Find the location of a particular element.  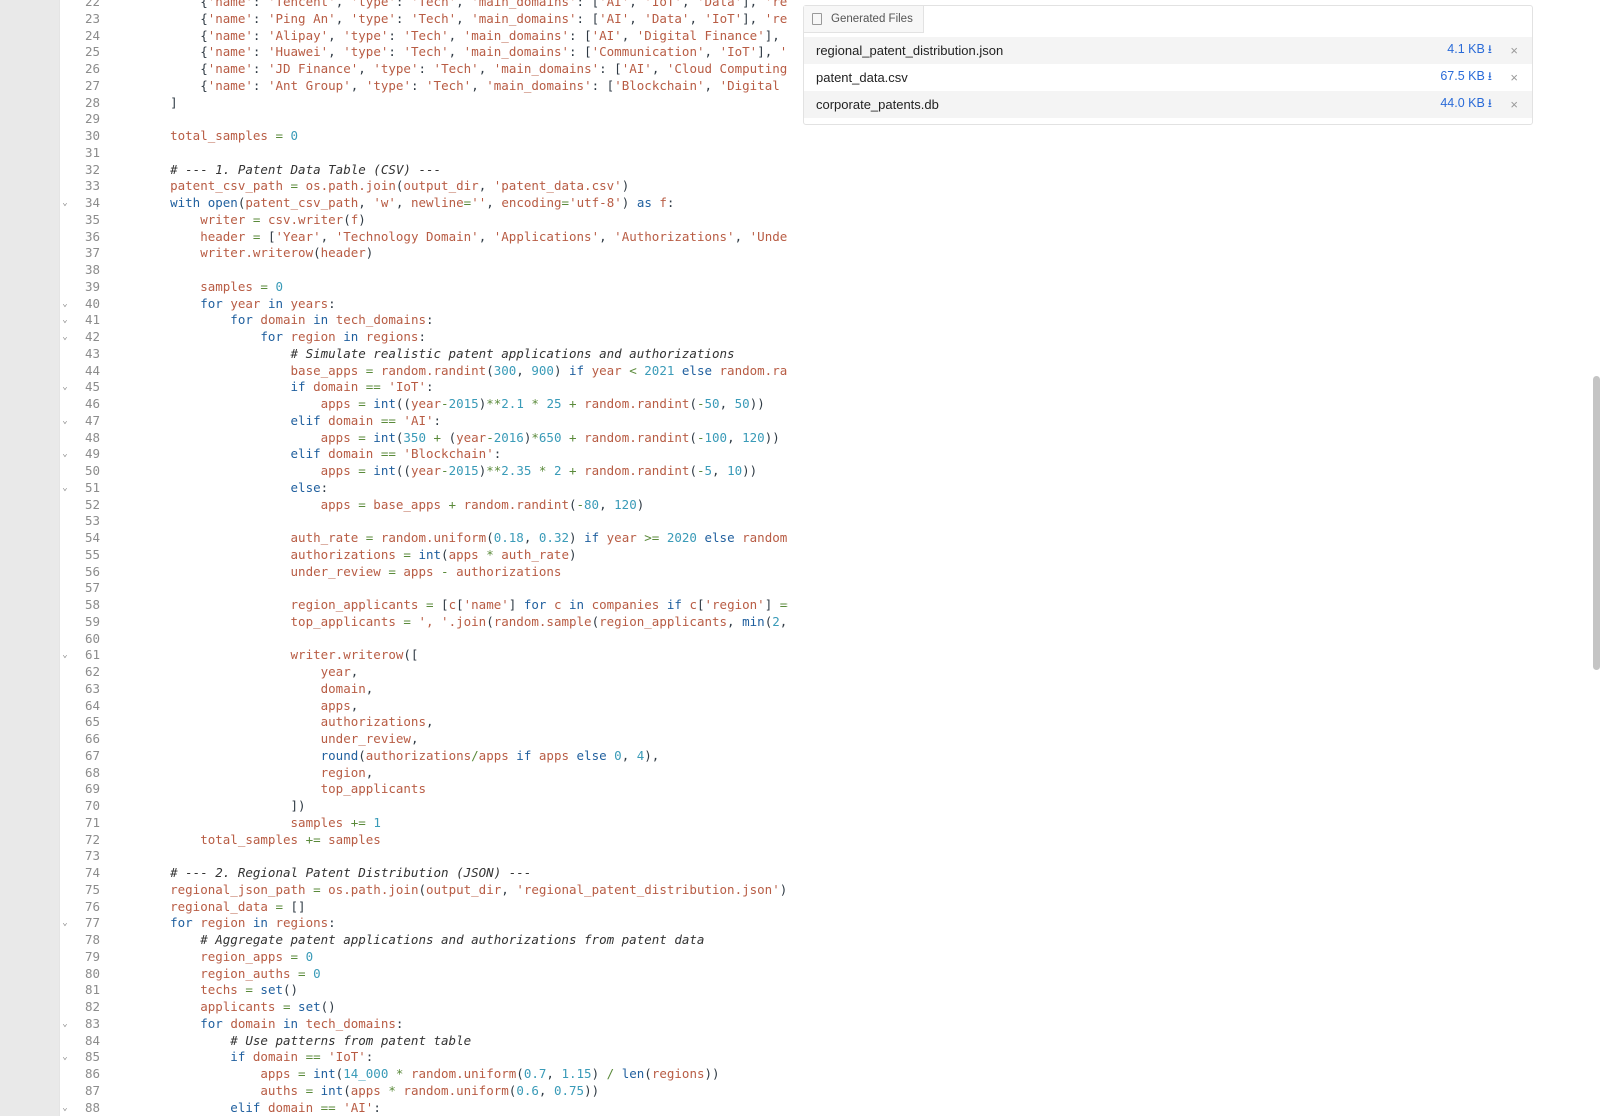

line-number: 35 is located at coordinates (92, 219).